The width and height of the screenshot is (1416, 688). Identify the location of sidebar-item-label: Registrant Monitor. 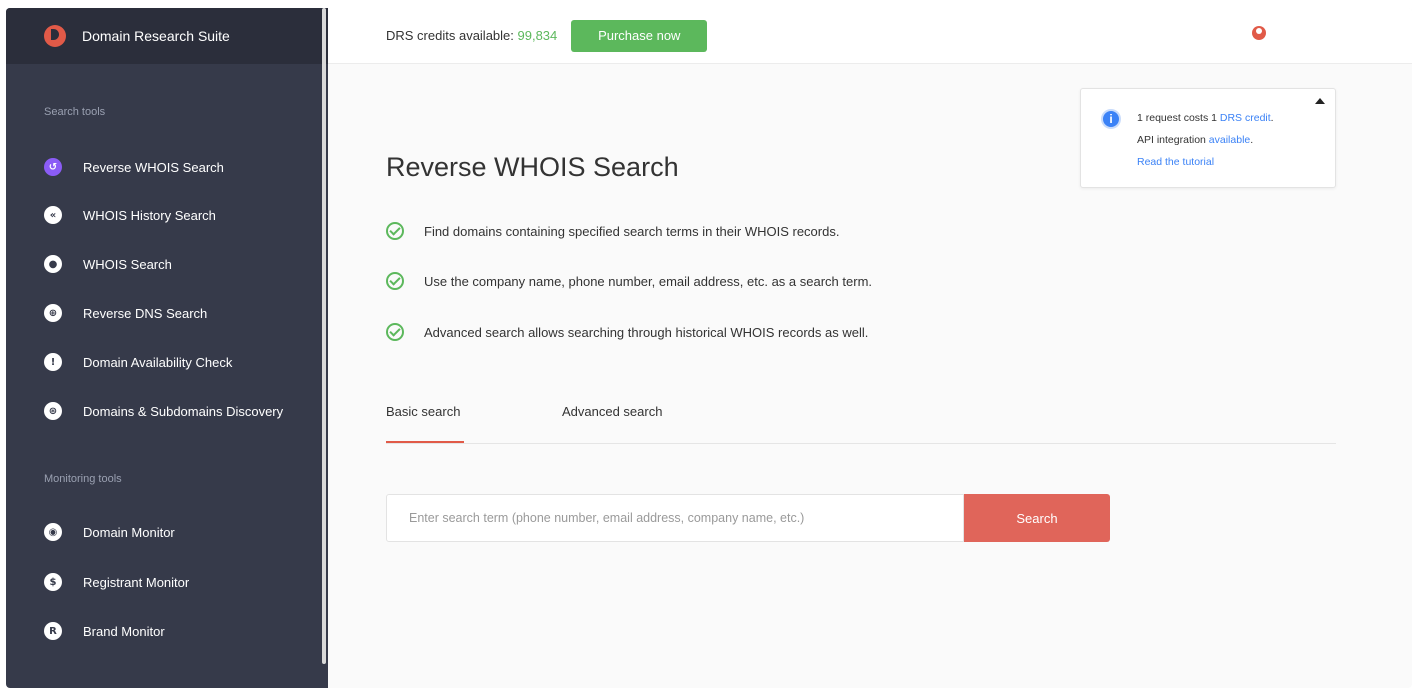
(136, 582).